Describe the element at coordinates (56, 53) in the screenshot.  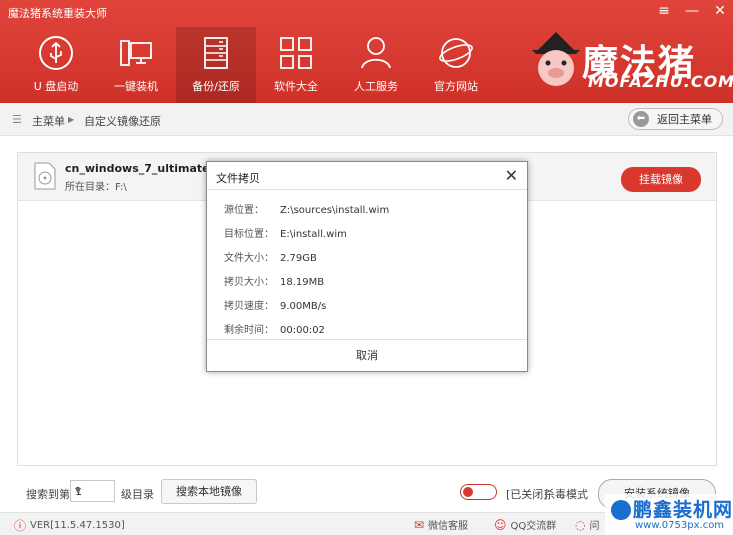
I see `usb-icon` at that location.